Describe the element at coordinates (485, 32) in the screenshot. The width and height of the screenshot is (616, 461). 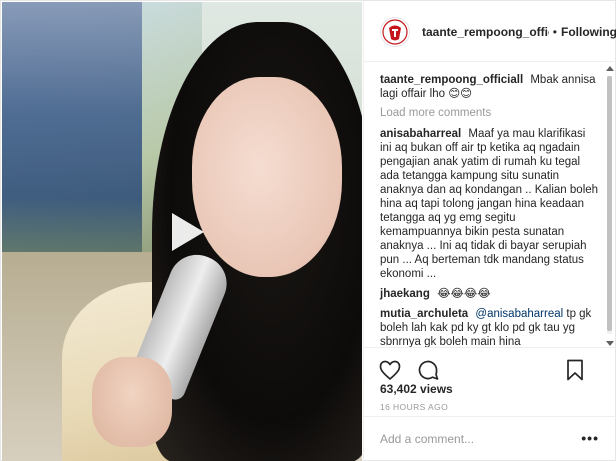
I see `header-username: taante_rempoong_officiall` at that location.